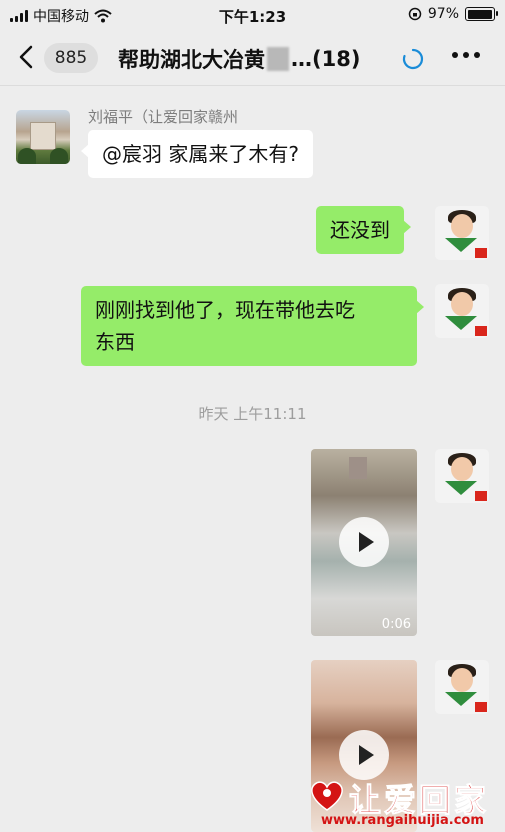 This screenshot has height=832, width=505. Describe the element at coordinates (358, 468) in the screenshot. I see `pixelated-face` at that location.